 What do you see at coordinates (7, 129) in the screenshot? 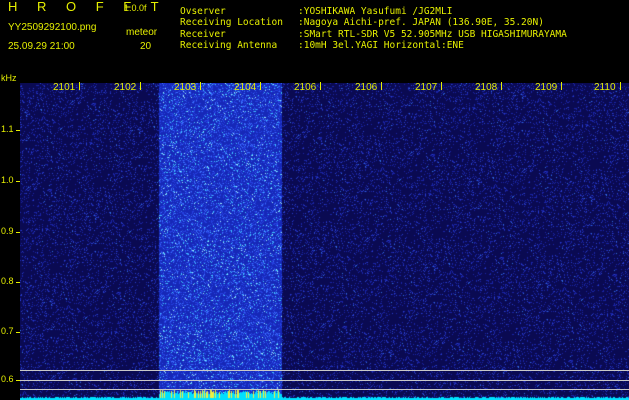
I see `frequency-tick-label: 1.1` at bounding box center [7, 129].